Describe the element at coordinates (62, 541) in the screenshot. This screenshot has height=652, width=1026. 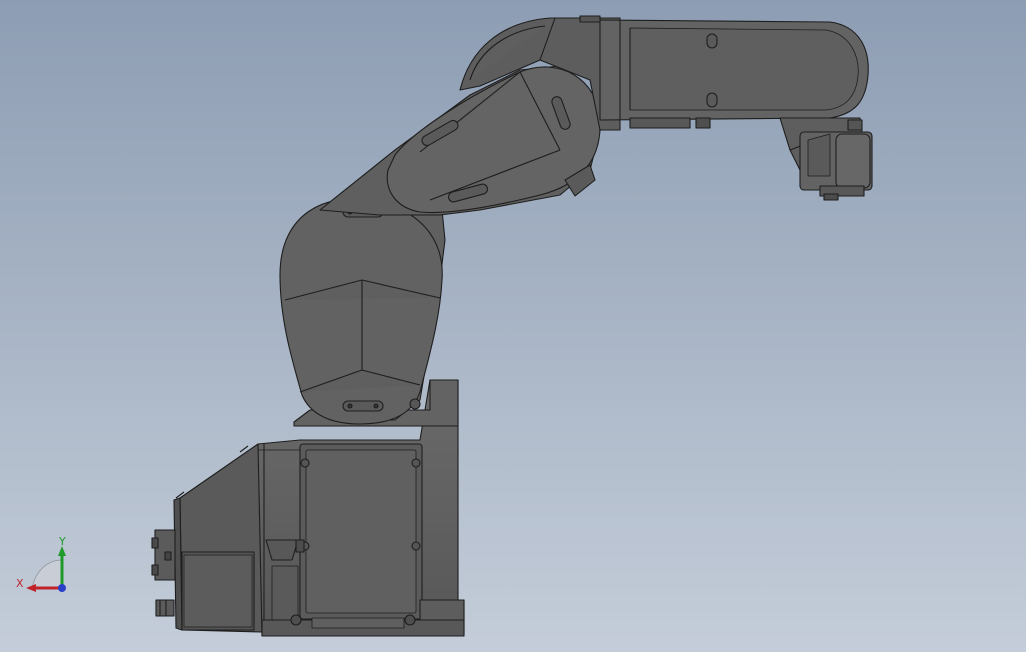
I see `y-axis-label: Y` at that location.